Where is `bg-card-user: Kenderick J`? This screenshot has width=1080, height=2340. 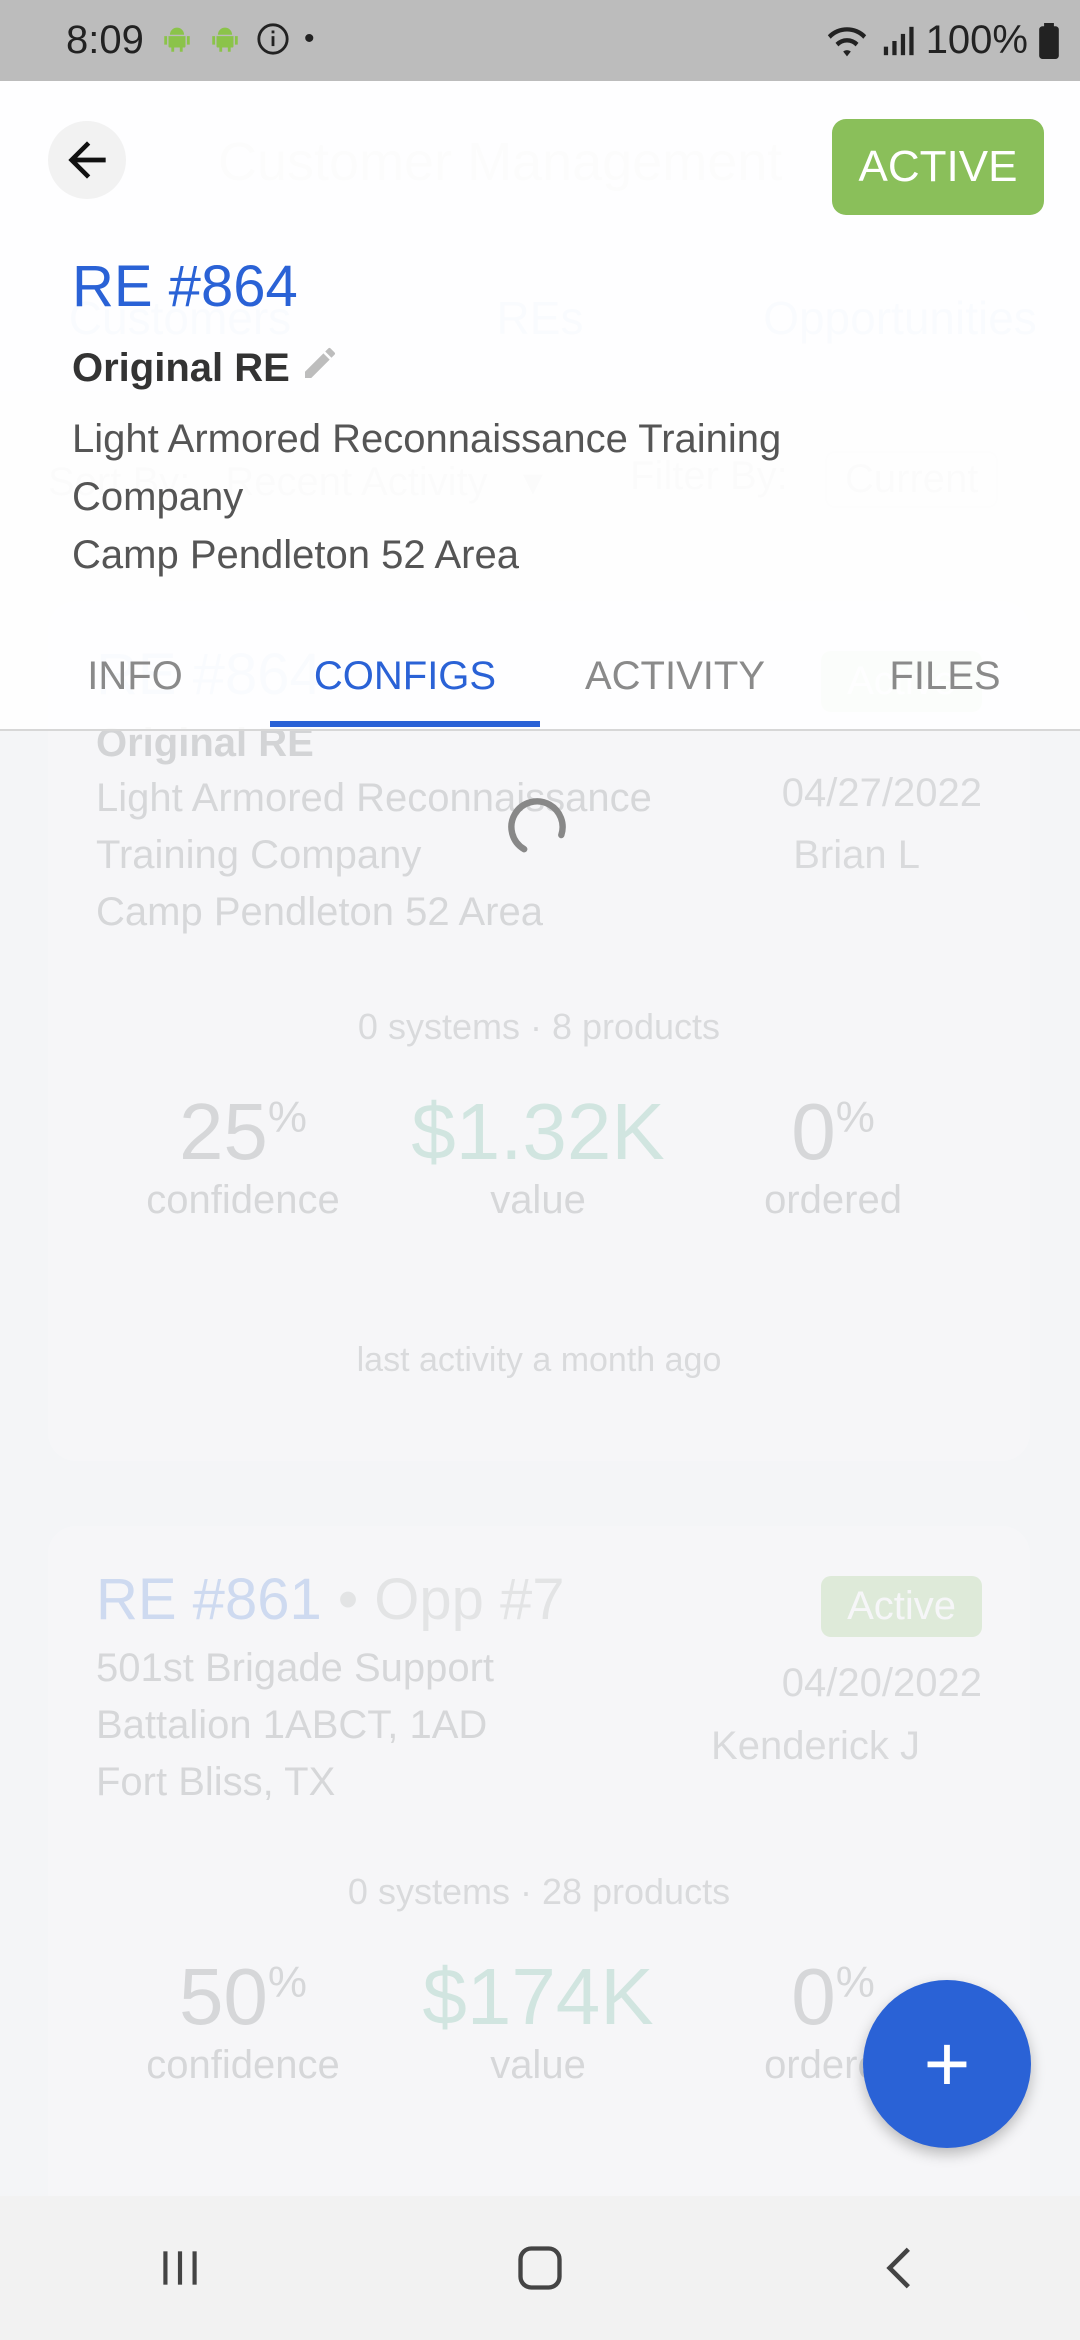
bg-card-user: Kenderick J is located at coordinates (815, 1746).